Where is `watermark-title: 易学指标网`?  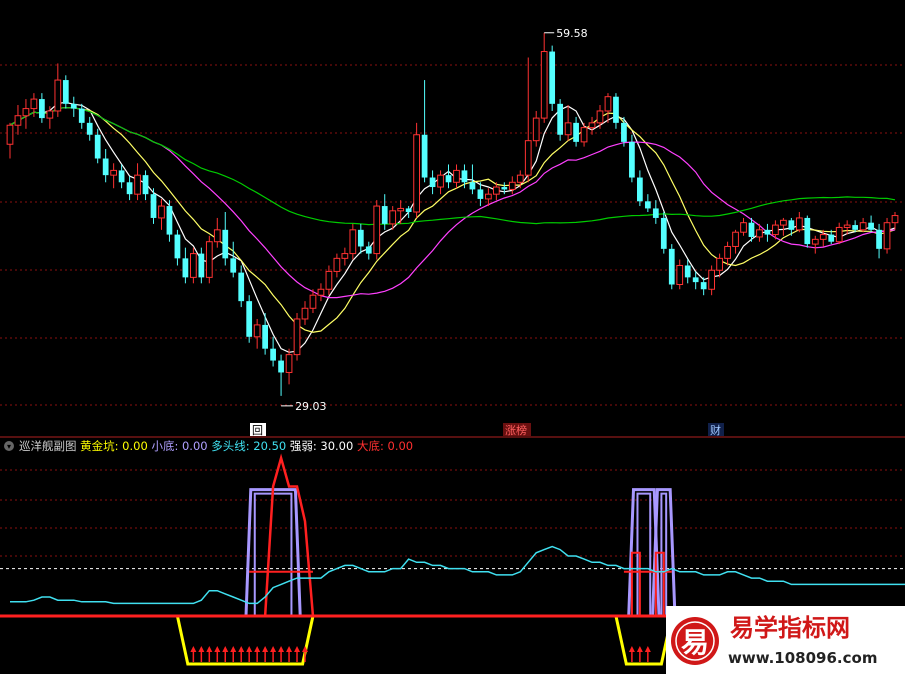
watermark-title: 易学指标网 is located at coordinates (790, 628).